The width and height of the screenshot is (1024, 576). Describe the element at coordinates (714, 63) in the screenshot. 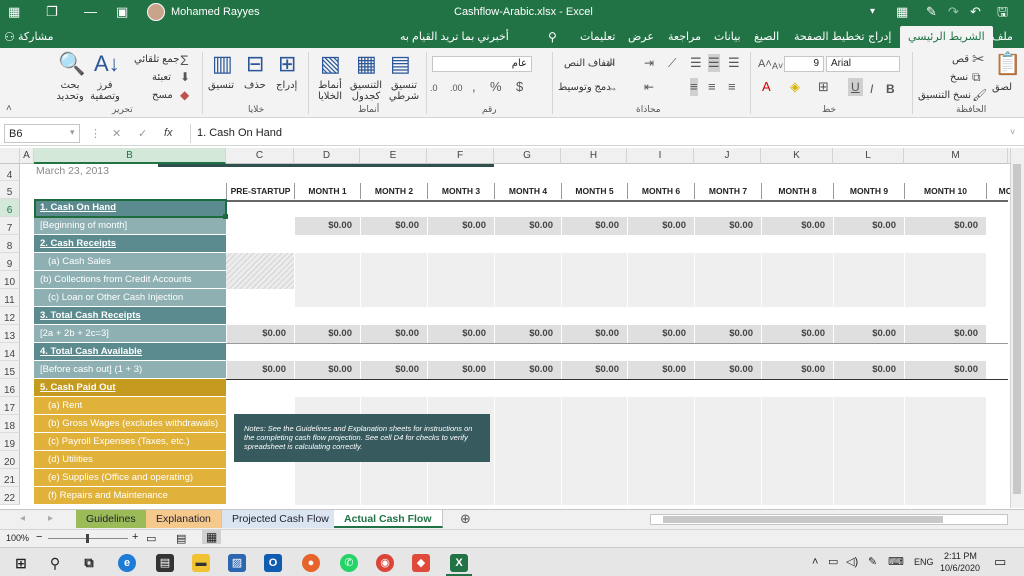

I see `align-middle-icon: ☰` at that location.